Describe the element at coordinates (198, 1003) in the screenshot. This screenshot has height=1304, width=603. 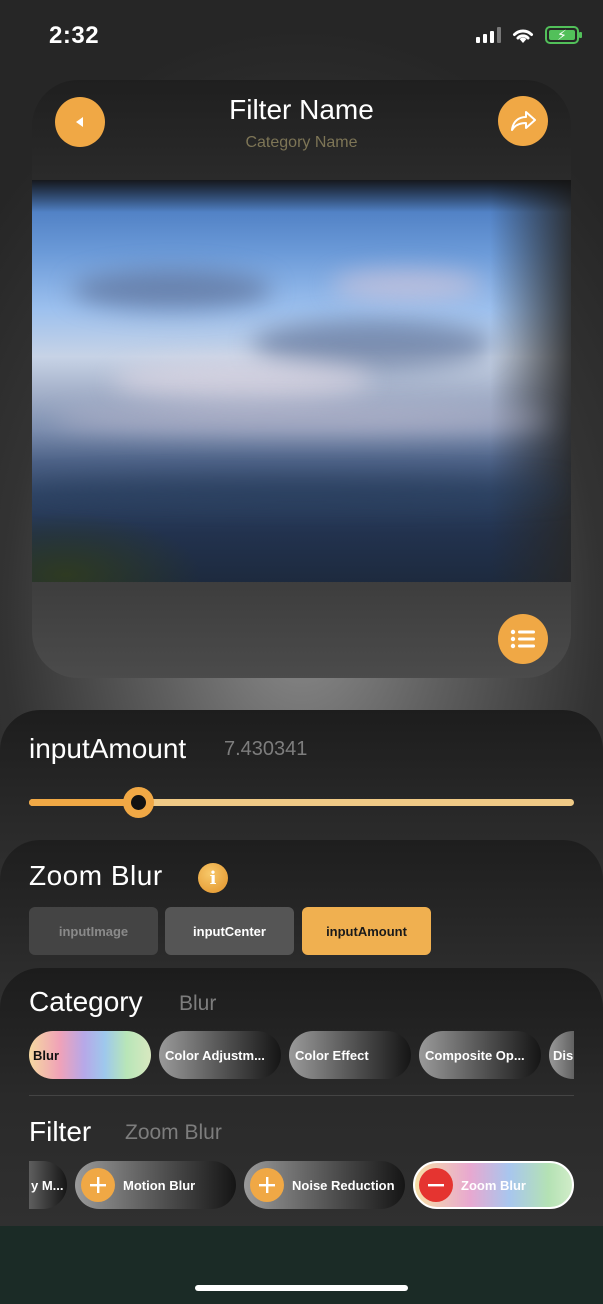
I see `category-value: Blur` at that location.